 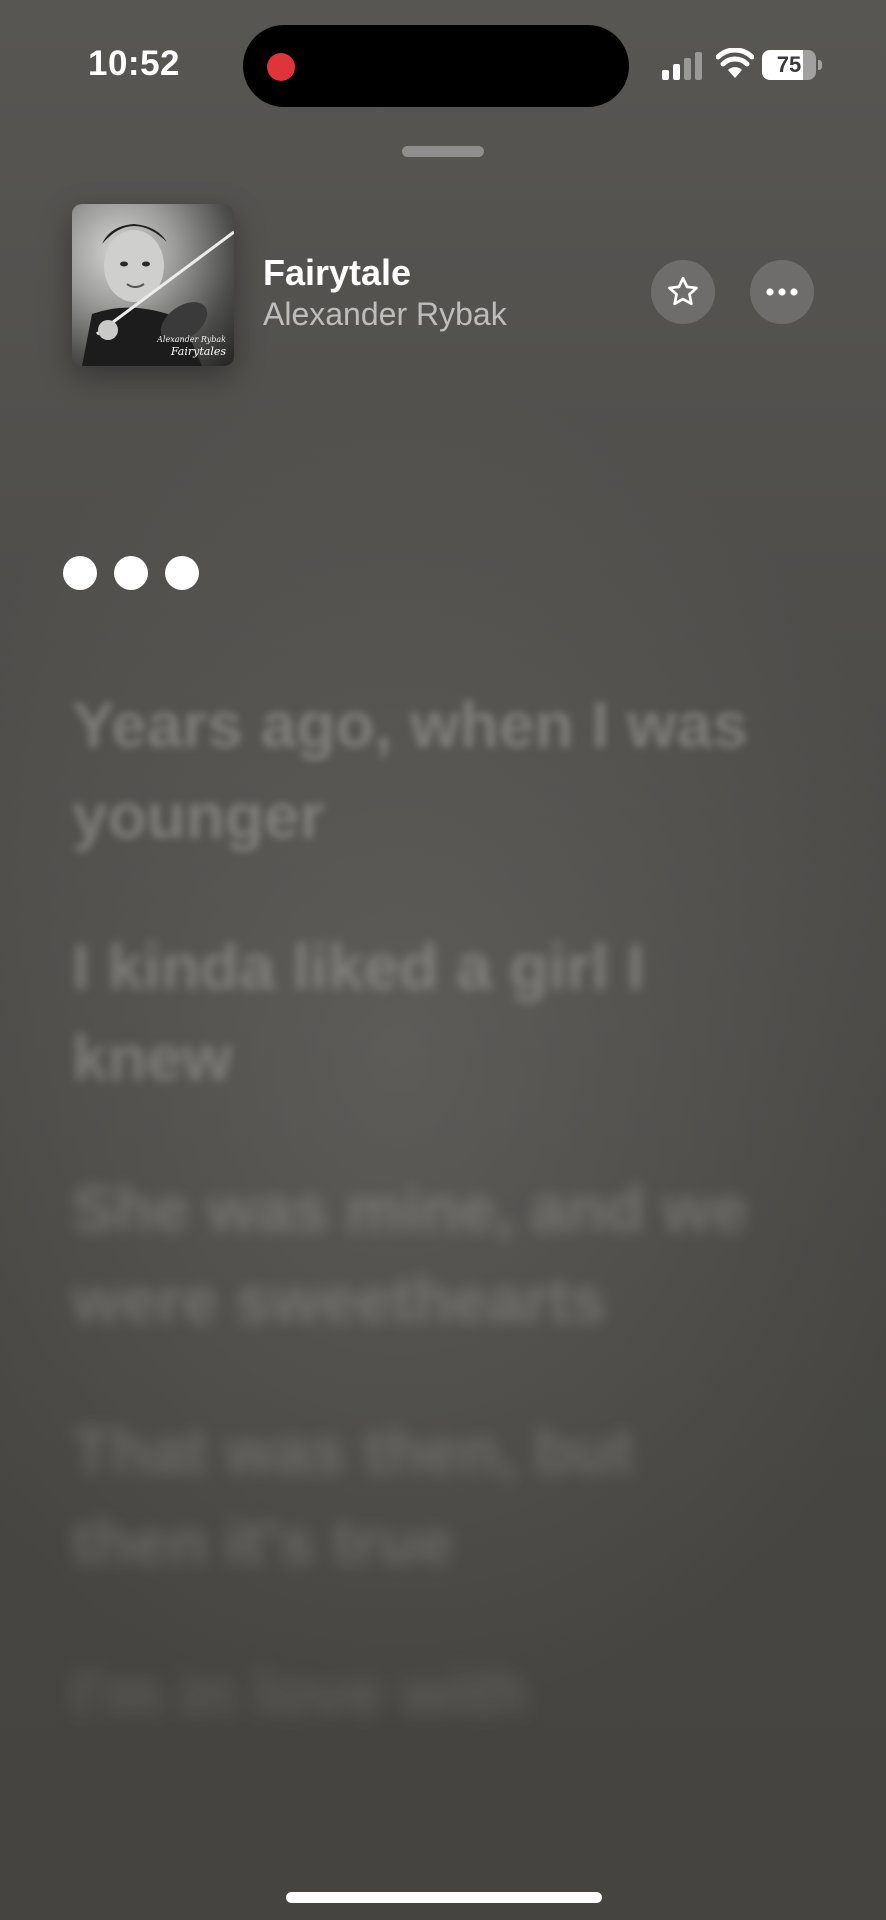 I want to click on favorite-button, so click(x=683, y=292).